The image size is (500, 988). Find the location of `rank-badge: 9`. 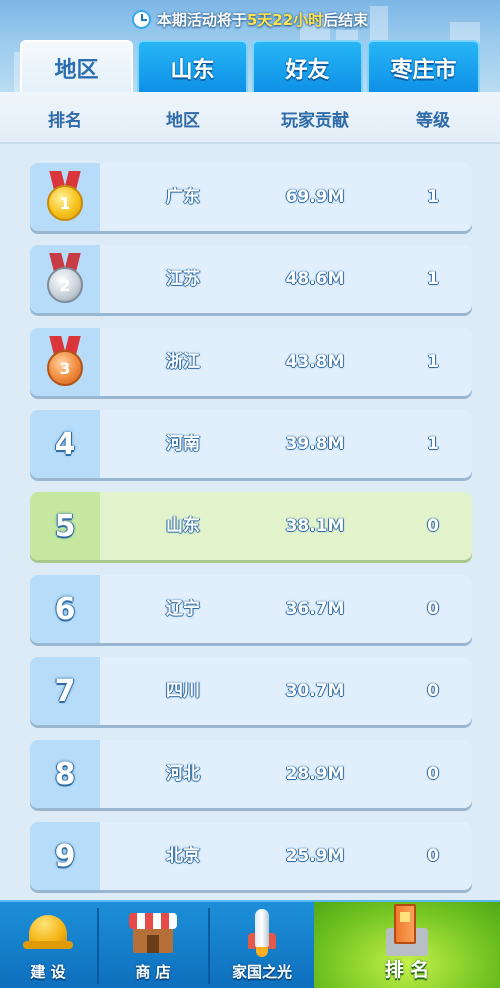

rank-badge: 9 is located at coordinates (65, 856).